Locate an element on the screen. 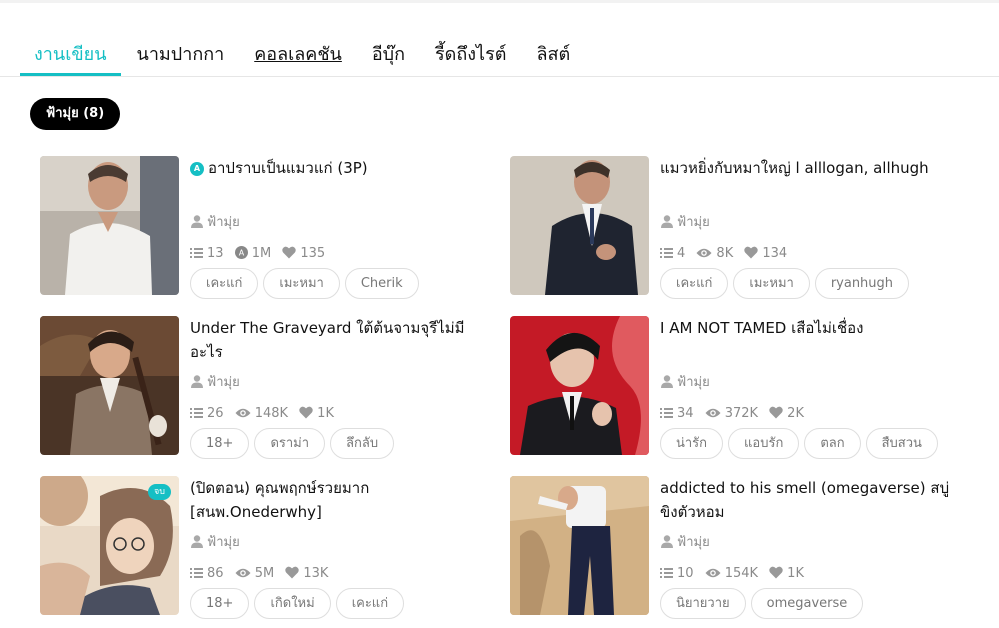 This screenshot has width=999, height=628. tab-works: งานเขียน is located at coordinates (70, 58).